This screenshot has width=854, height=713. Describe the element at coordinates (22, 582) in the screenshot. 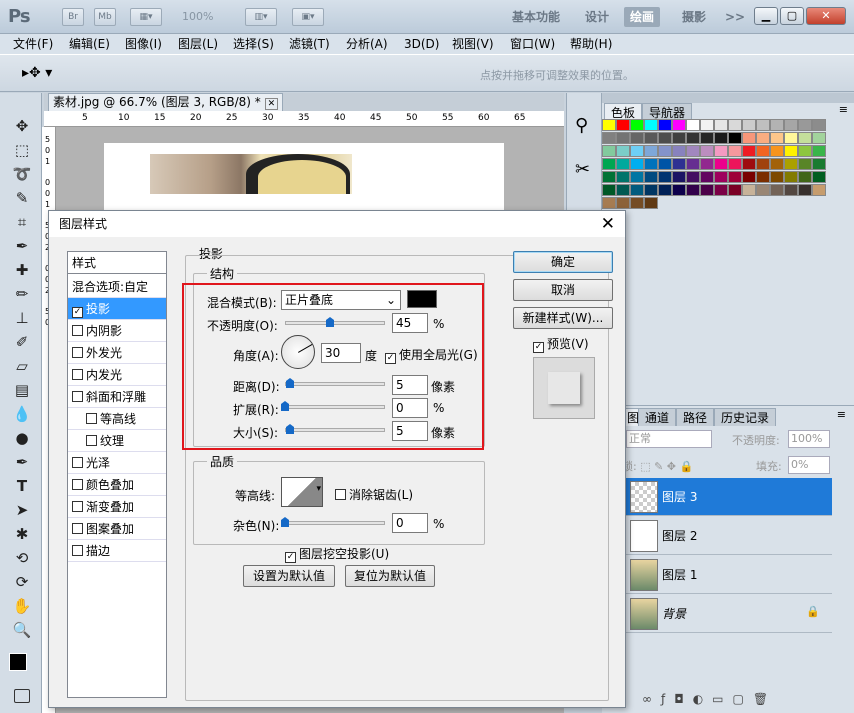

I see `3d-orbit-tool-icon: ⟳` at that location.